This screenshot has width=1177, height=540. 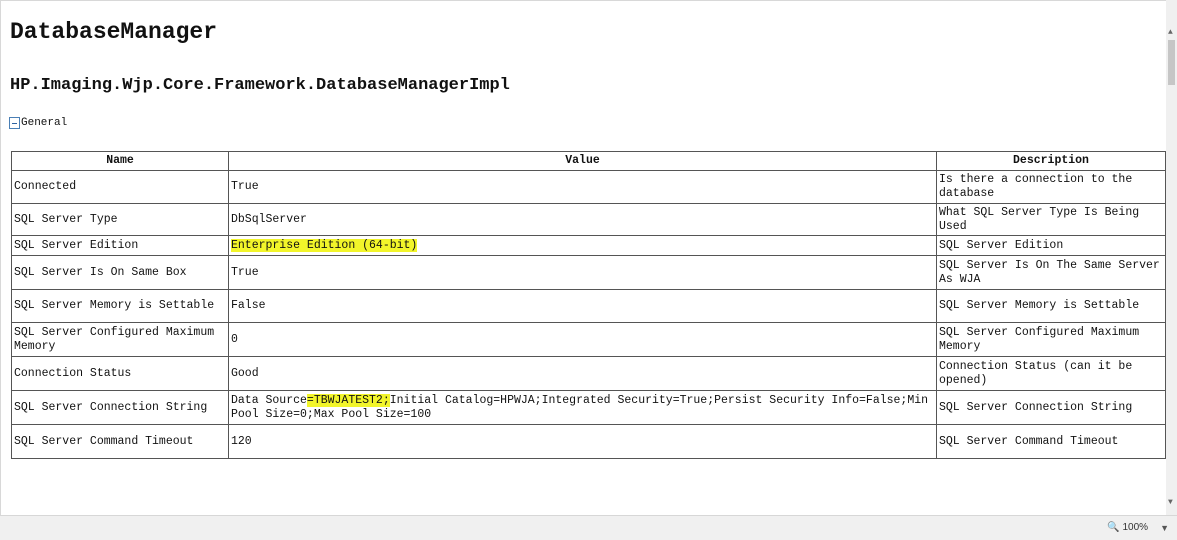 What do you see at coordinates (582, 373) in the screenshot?
I see `cell-value: Good` at bounding box center [582, 373].